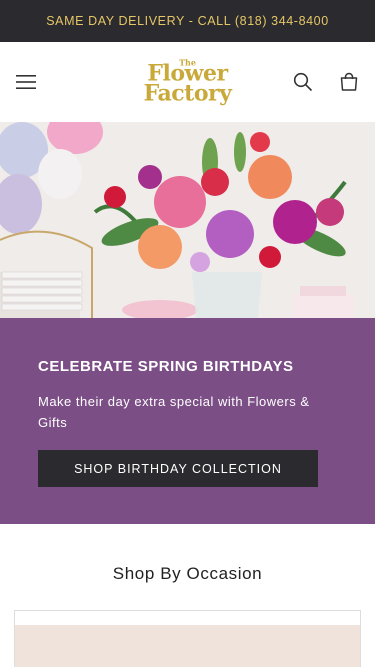 Image resolution: width=375 pixels, height=667 pixels. What do you see at coordinates (326, 82) in the screenshot?
I see `header-actions` at bounding box center [326, 82].